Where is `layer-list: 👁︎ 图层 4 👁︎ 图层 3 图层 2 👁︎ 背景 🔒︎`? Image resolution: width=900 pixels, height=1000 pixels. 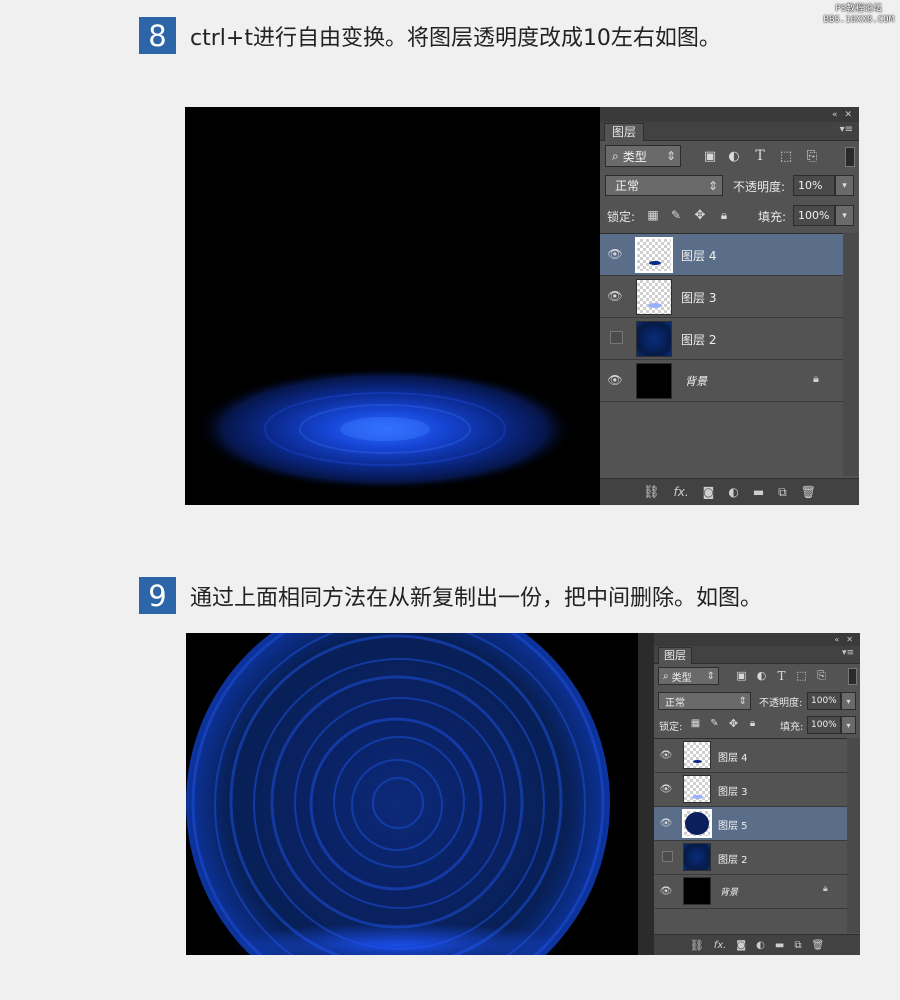
layer-list: 👁︎ 图层 4 👁︎ 图层 3 图层 2 👁︎ 背景 🔒︎ is located at coordinates (721, 318).